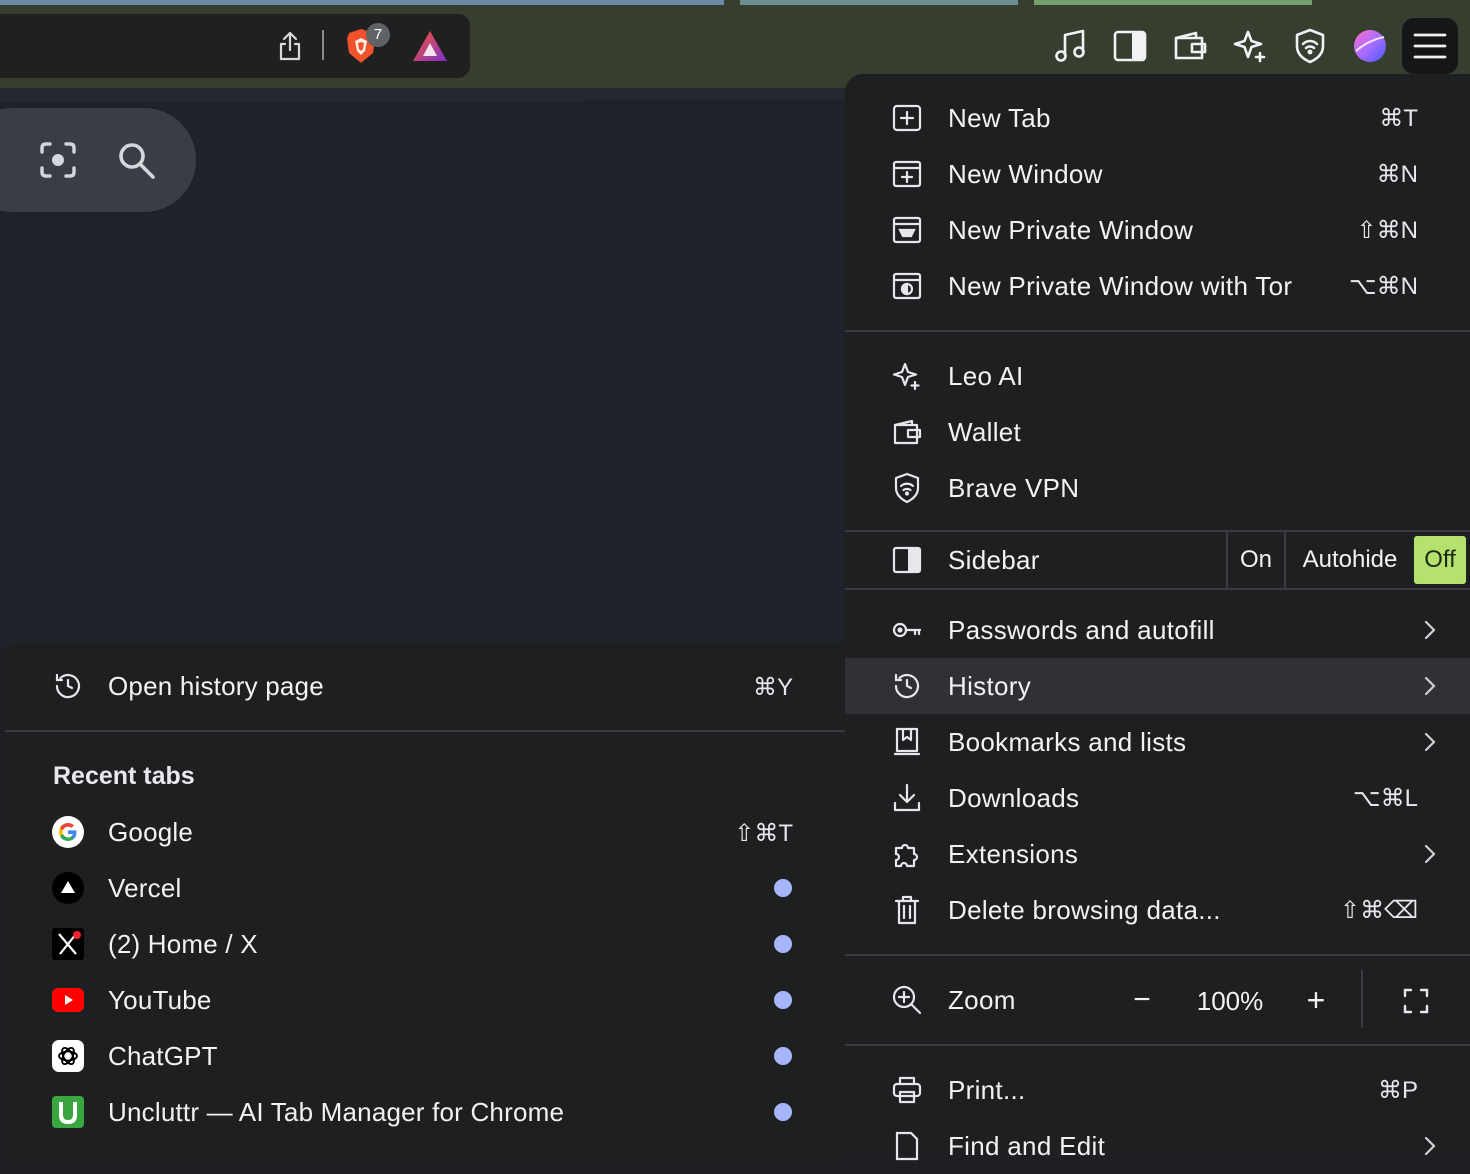 The image size is (1470, 1174). Describe the element at coordinates (907, 630) in the screenshot. I see `key-icon` at that location.